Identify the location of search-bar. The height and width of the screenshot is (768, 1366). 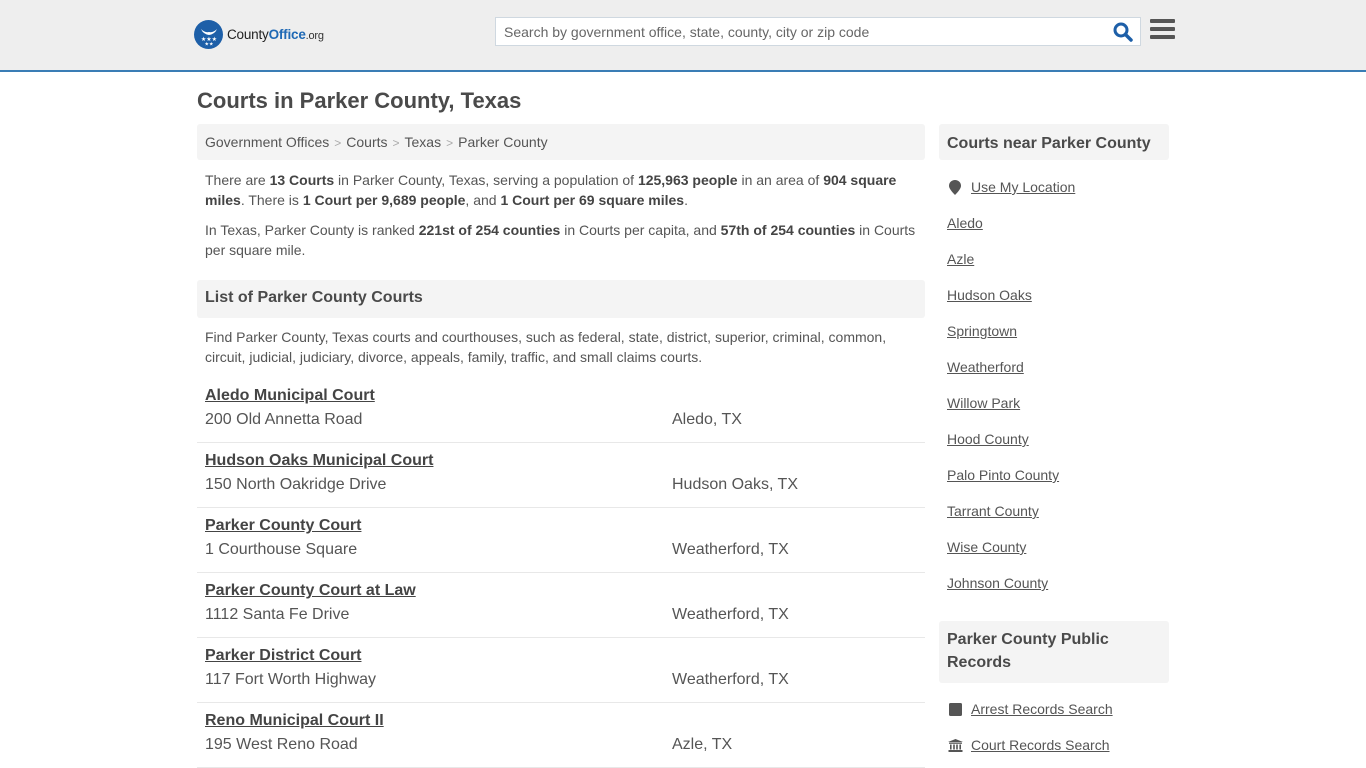
(818, 31).